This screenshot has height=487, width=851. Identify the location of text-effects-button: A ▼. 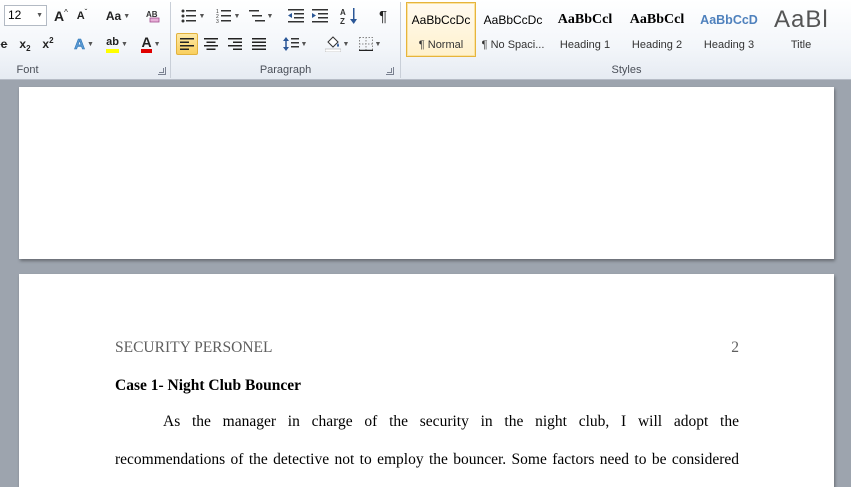
(84, 44).